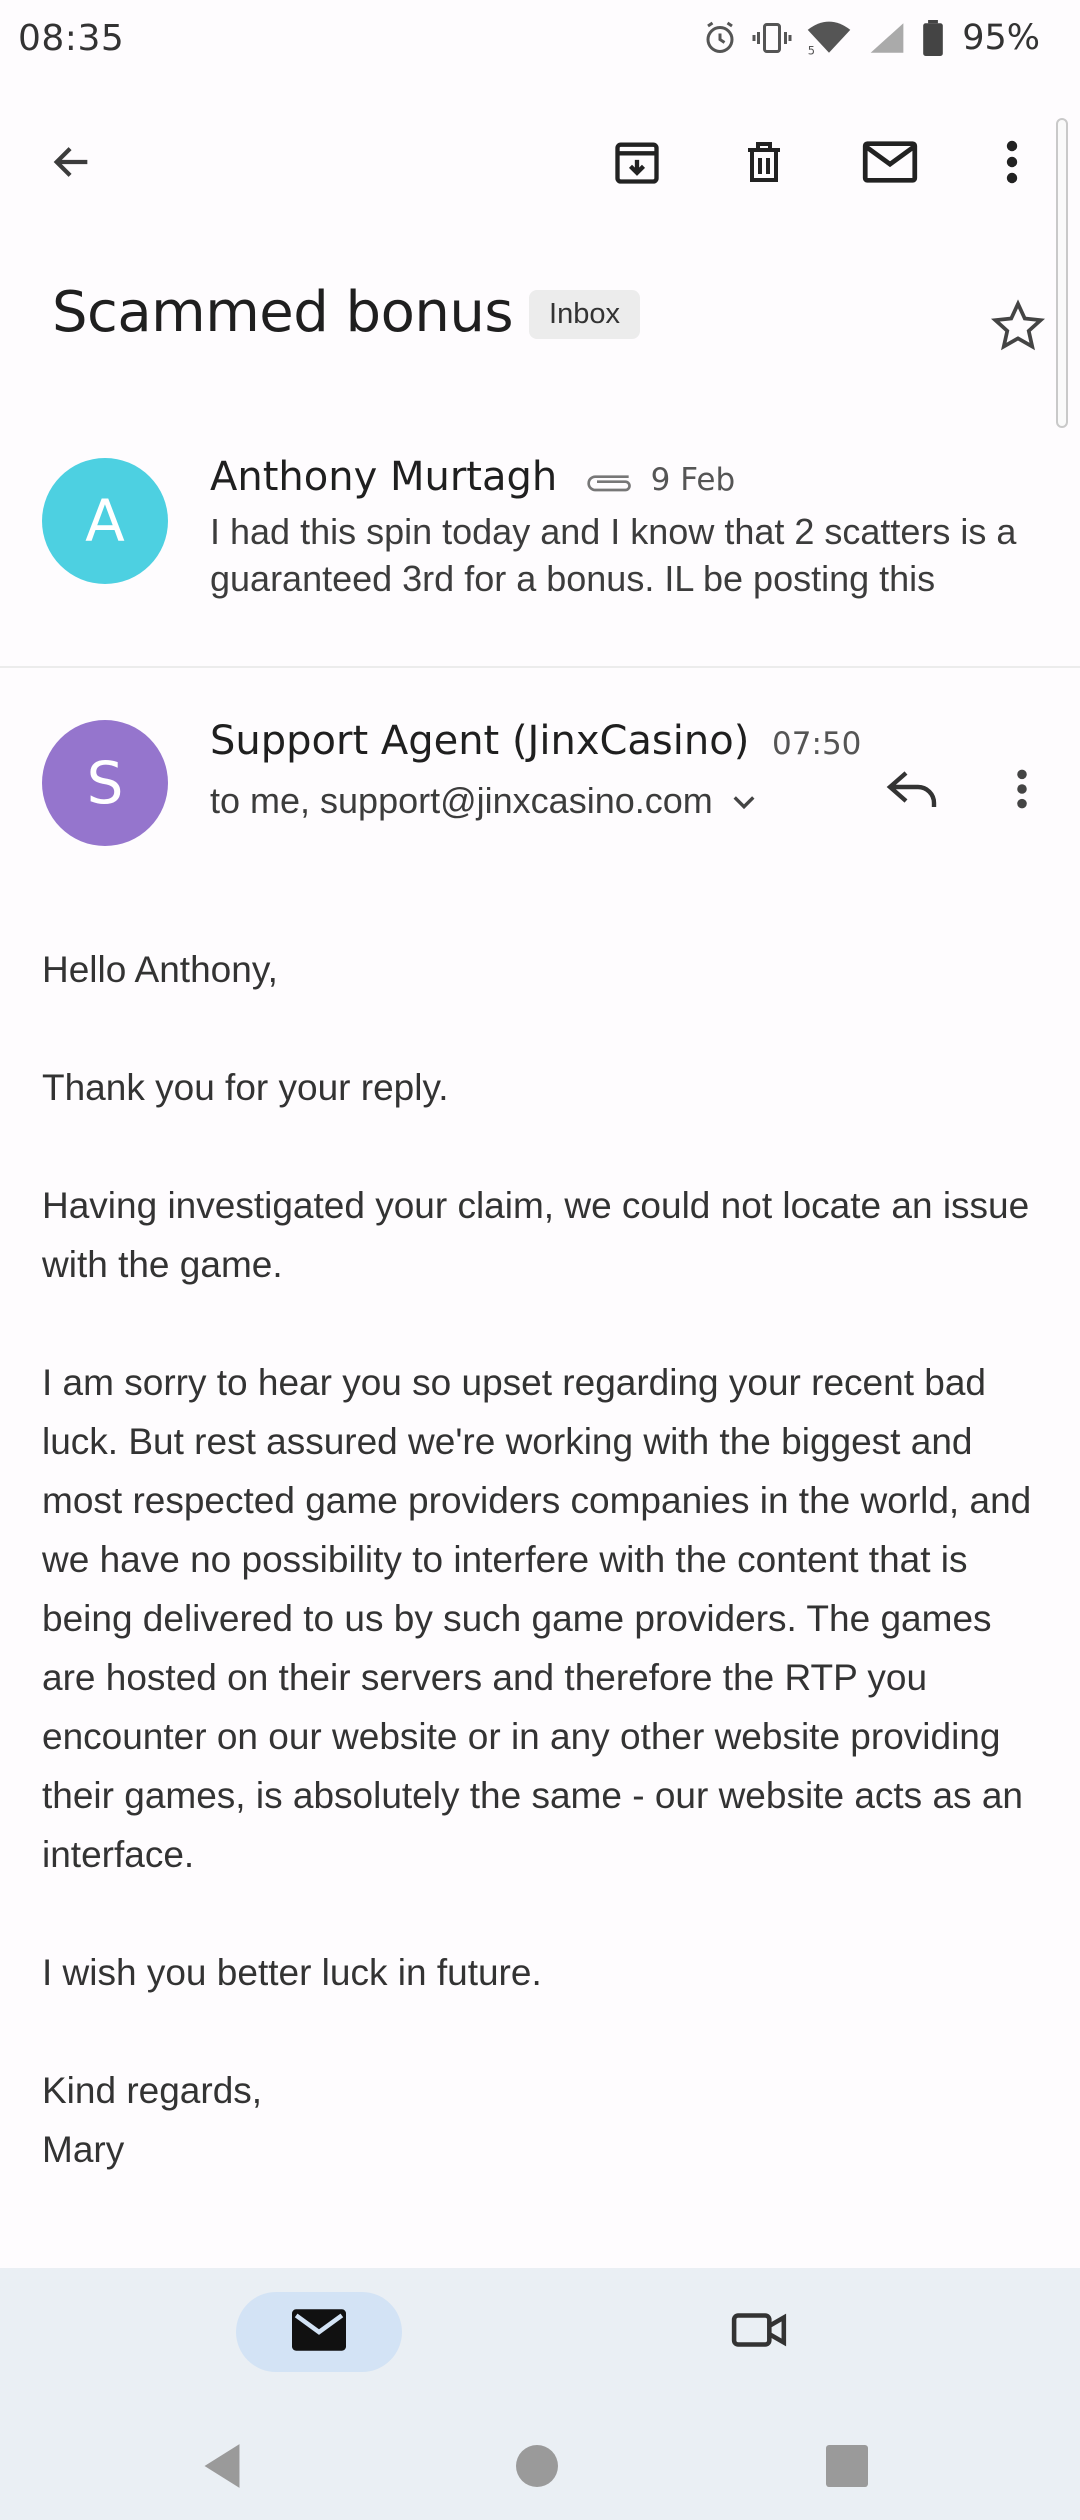  What do you see at coordinates (71, 38) in the screenshot?
I see `status-time: 08:35` at bounding box center [71, 38].